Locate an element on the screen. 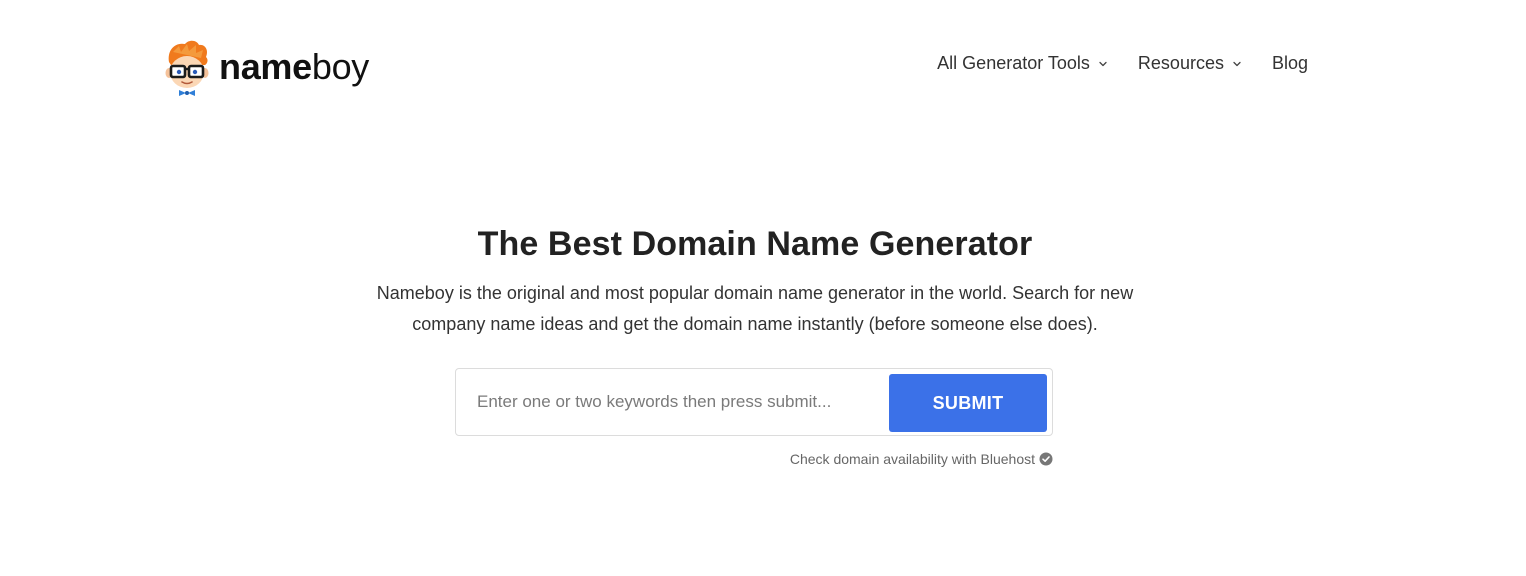 This screenshot has height=576, width=1526. keyword-search-input is located at coordinates (671, 402).